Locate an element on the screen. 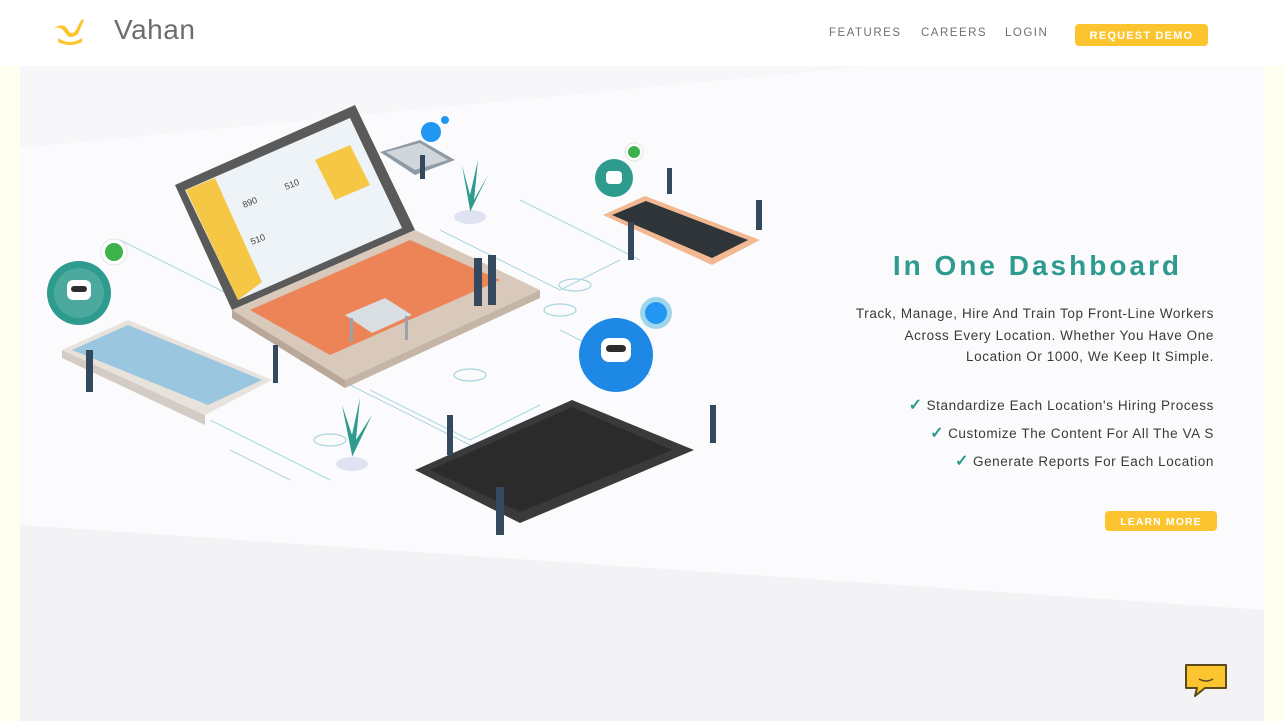 The width and height of the screenshot is (1284, 721). nav-careers-link: CAREERS is located at coordinates (954, 33).